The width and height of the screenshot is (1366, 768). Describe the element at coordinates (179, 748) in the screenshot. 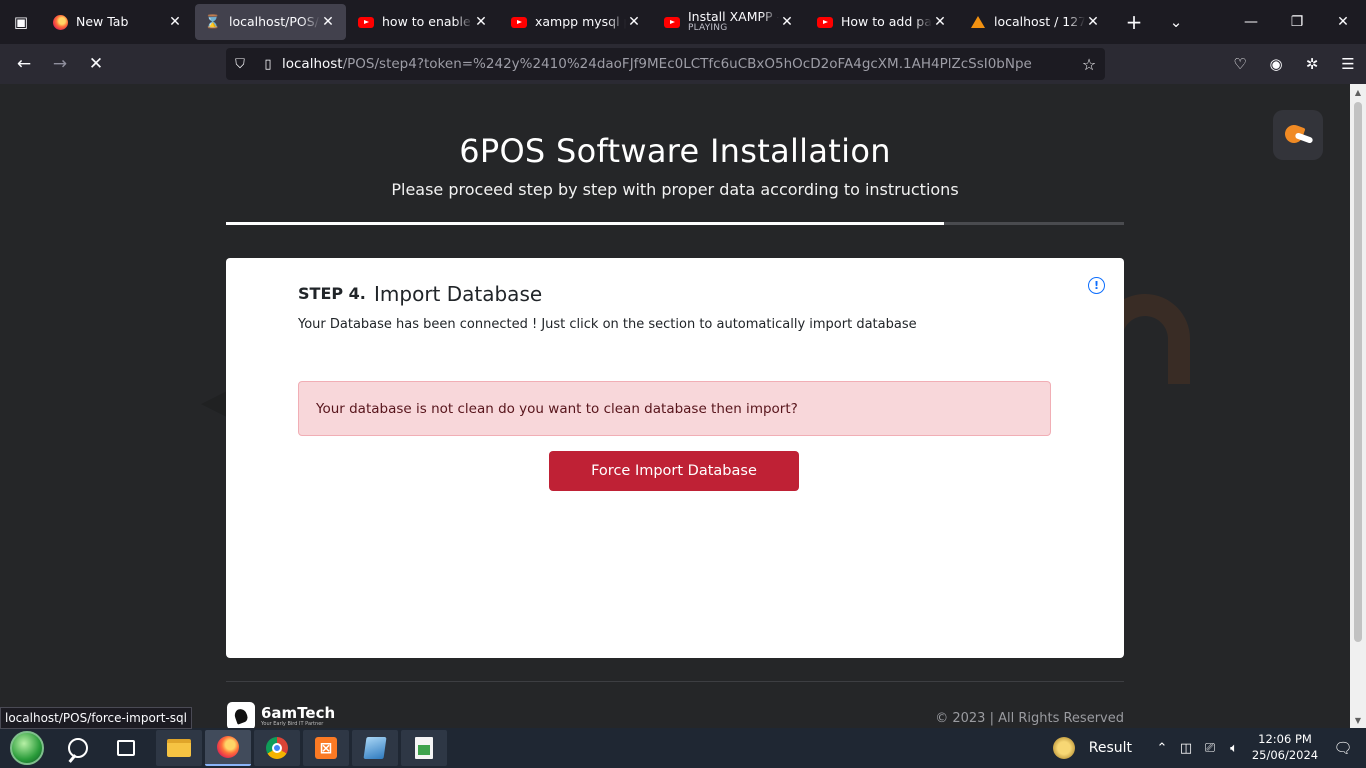

I see `file-explorer-icon` at that location.